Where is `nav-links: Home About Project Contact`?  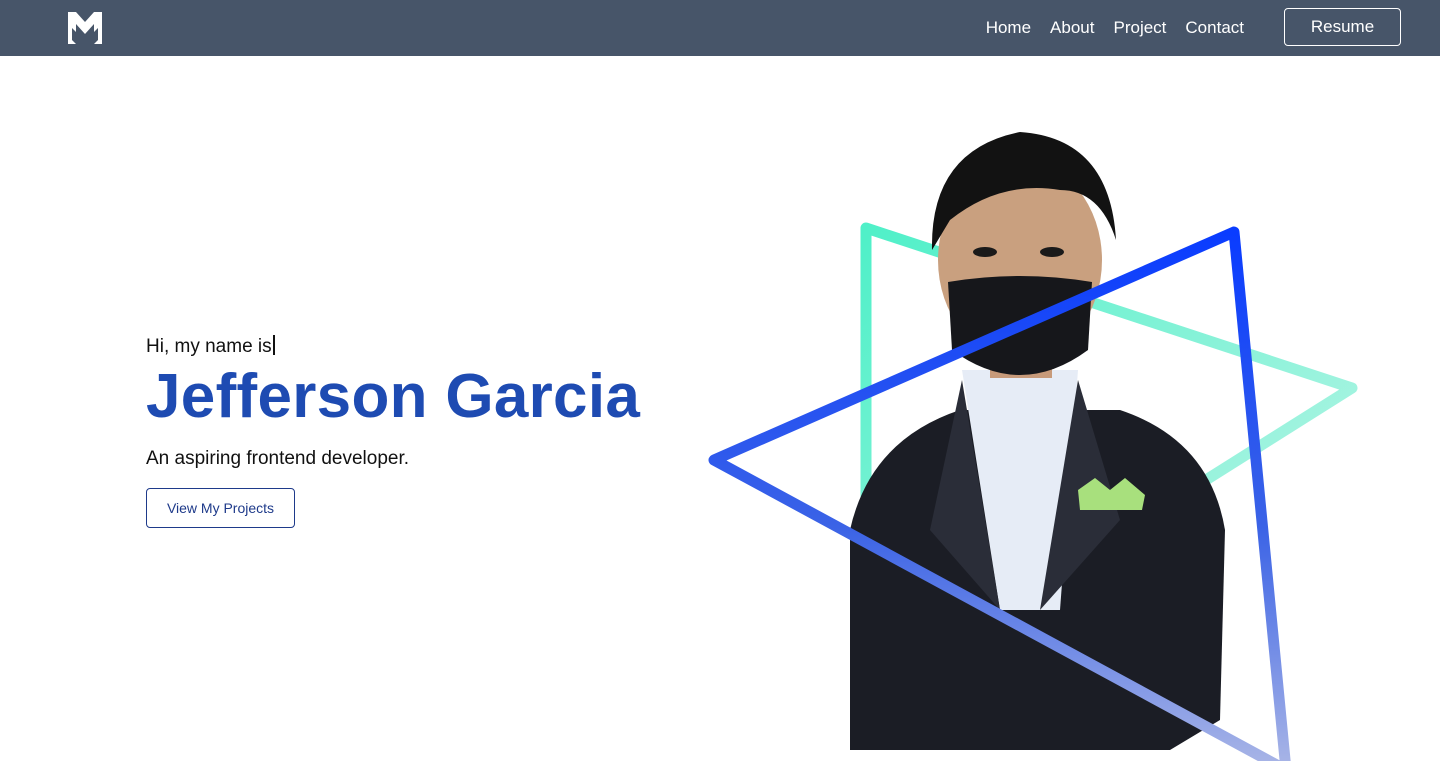 nav-links: Home About Project Contact is located at coordinates (1115, 28).